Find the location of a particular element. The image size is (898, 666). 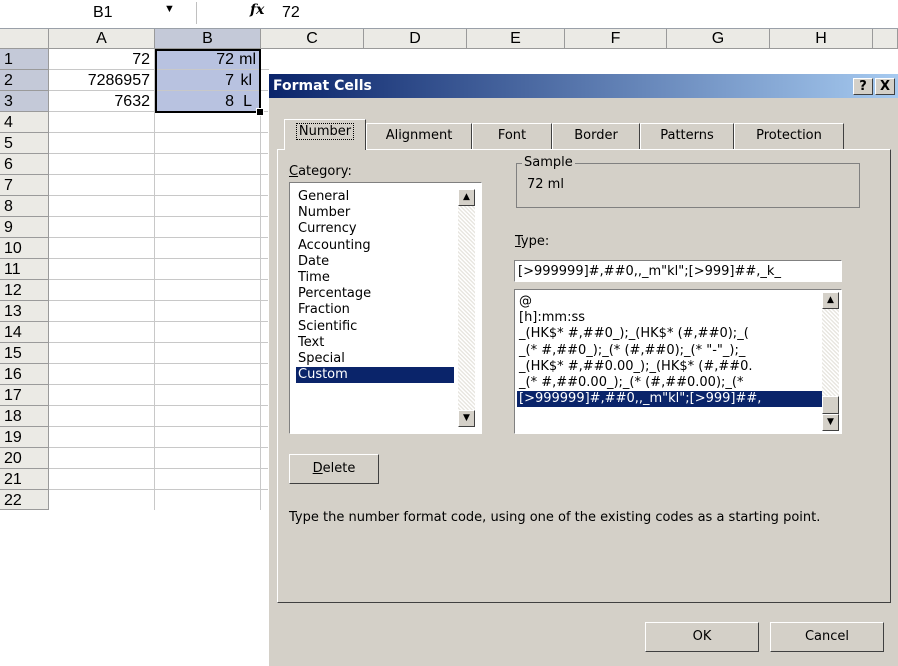

row-header: 20 is located at coordinates (24, 458).